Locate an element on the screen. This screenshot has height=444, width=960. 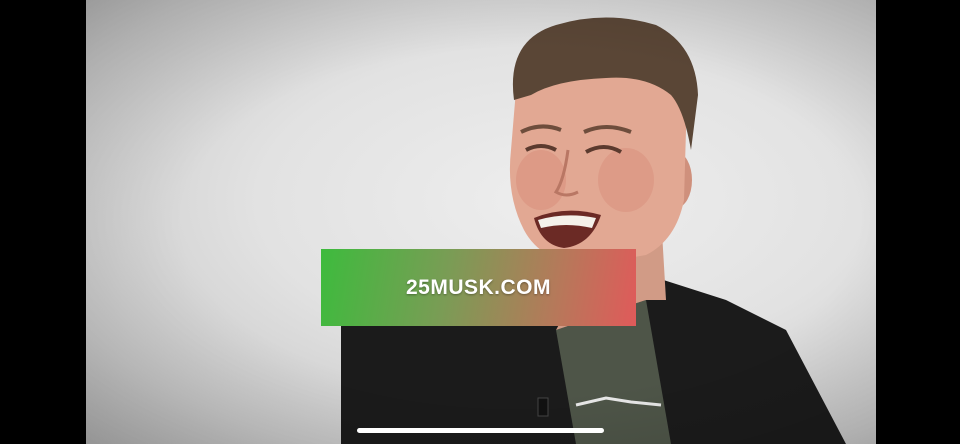
promo-banner: 25MUSK.COM is located at coordinates (478, 287).